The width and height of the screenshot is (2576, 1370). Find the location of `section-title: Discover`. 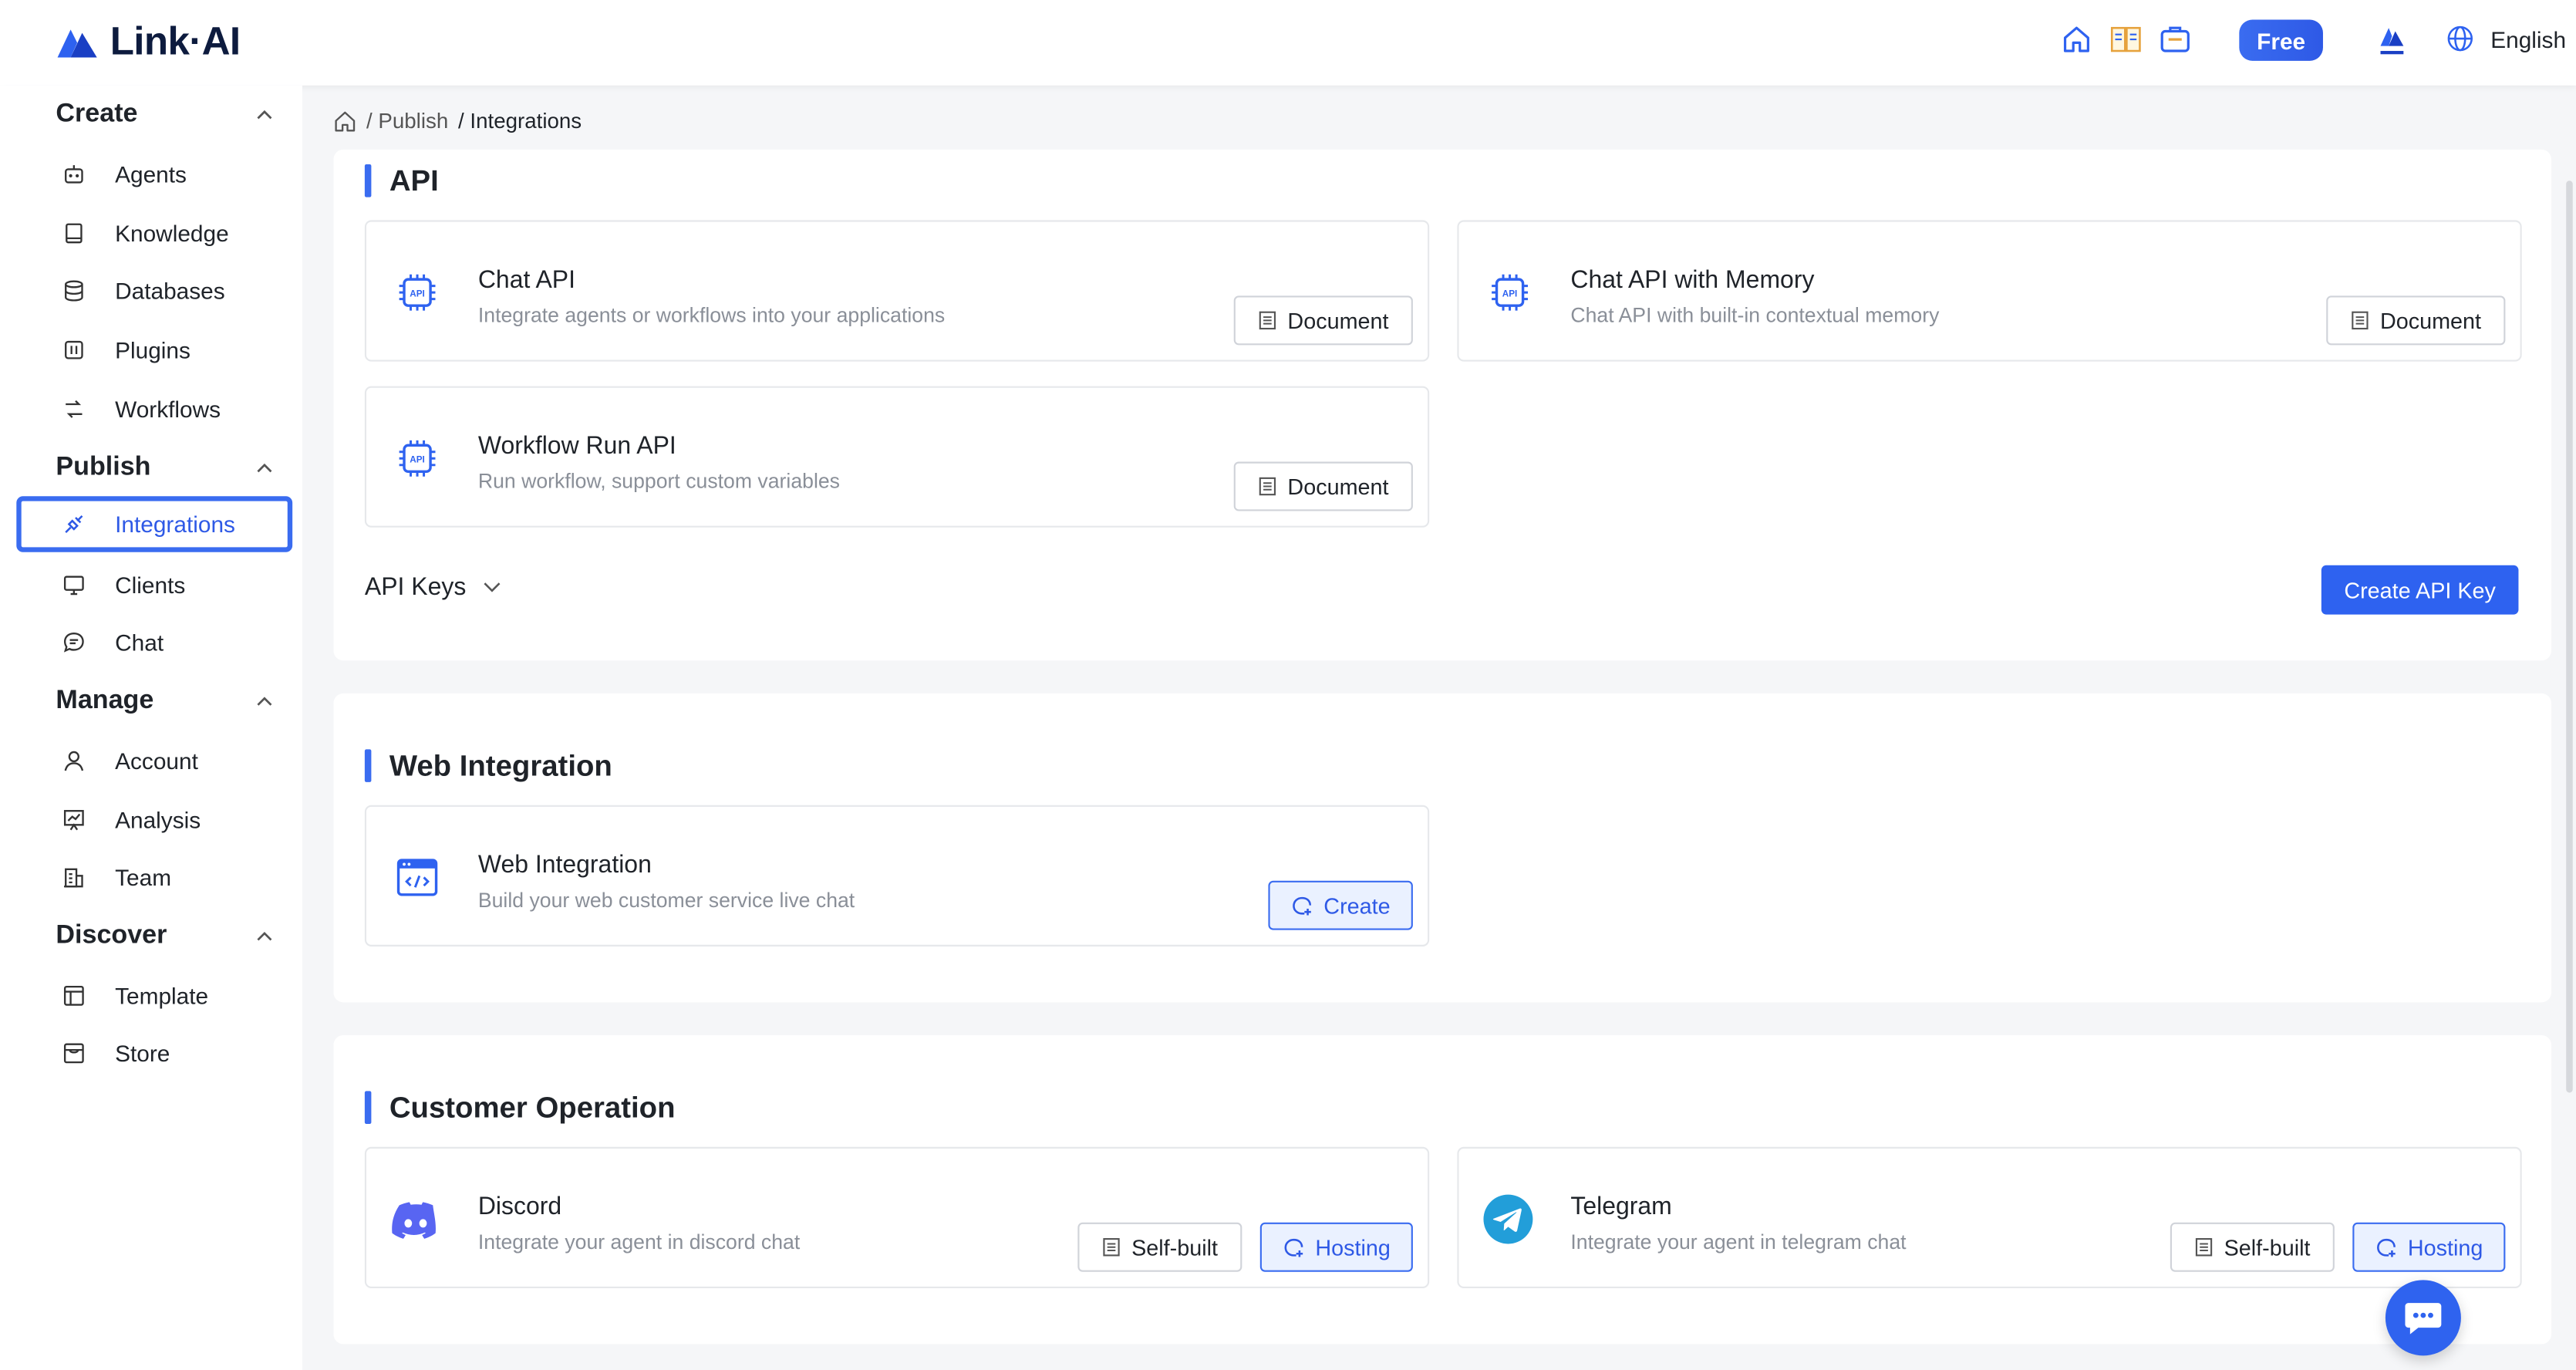

section-title: Discover is located at coordinates (111, 935).